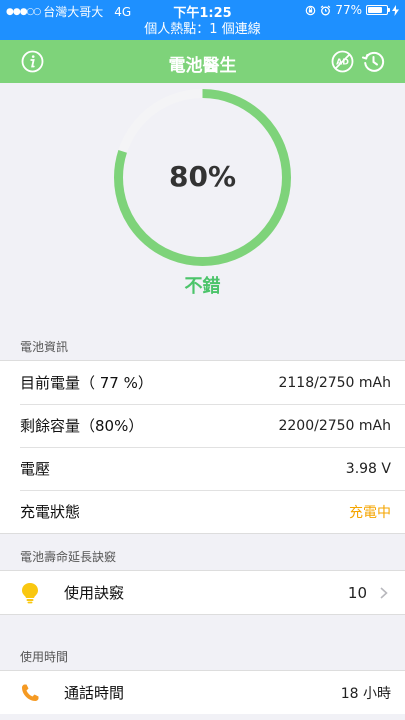 This screenshot has width=405, height=720. Describe the element at coordinates (35, 469) in the screenshot. I see `row-label: 電壓` at that location.